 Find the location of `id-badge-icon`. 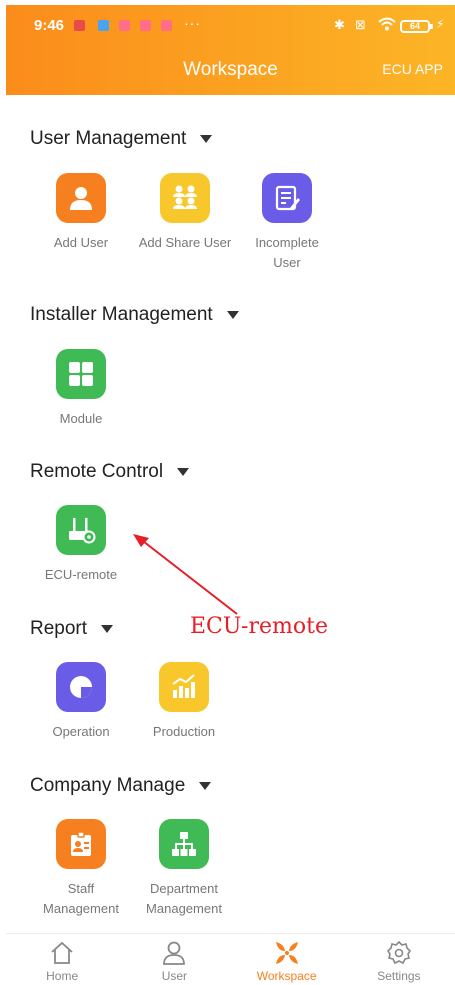

id-badge-icon is located at coordinates (81, 844).